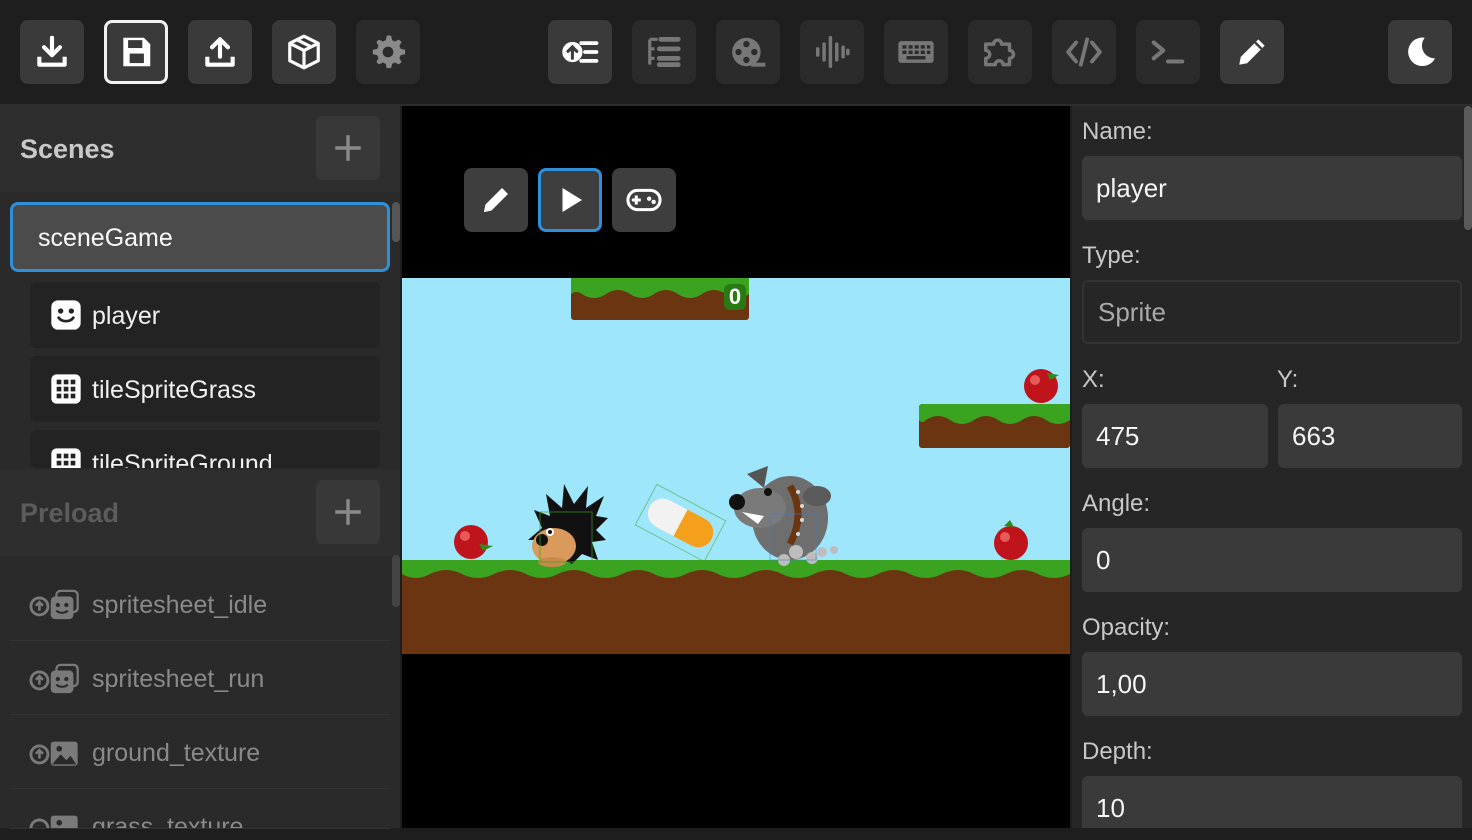 The image size is (1472, 840). I want to click on properties-scrollbar, so click(1468, 168).